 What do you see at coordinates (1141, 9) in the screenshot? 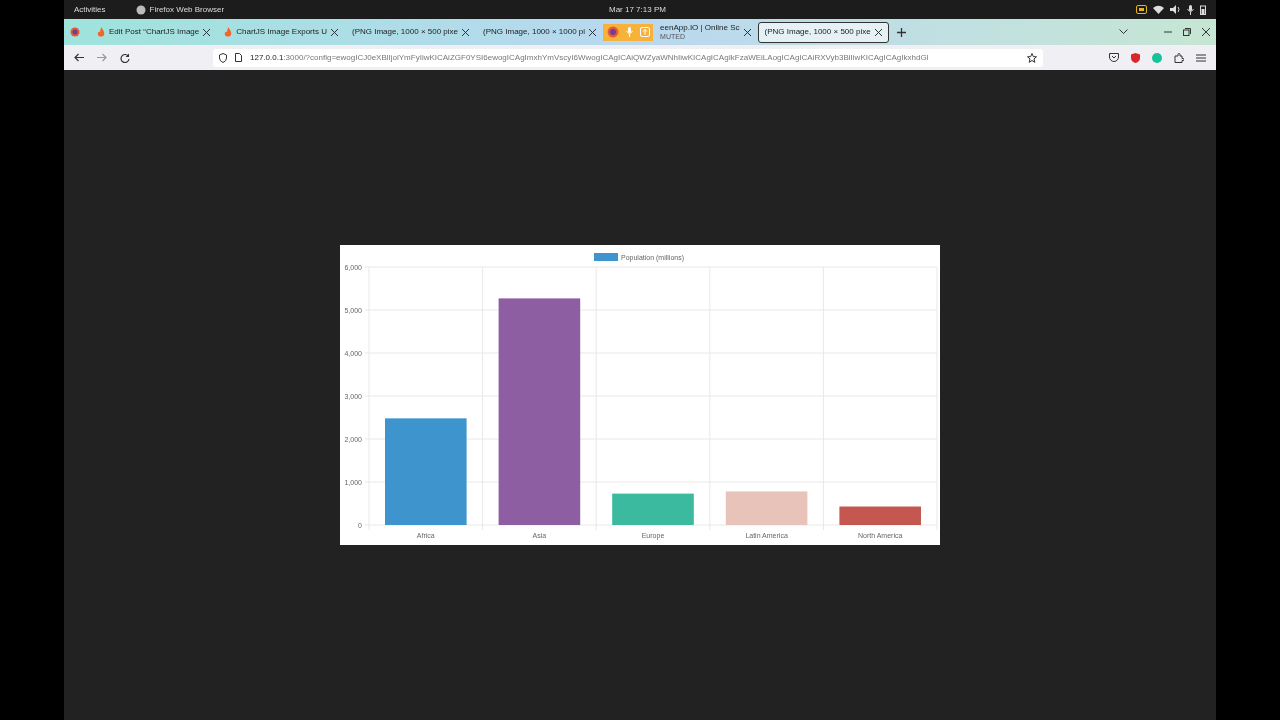
I see `screen-share-icon` at bounding box center [1141, 9].